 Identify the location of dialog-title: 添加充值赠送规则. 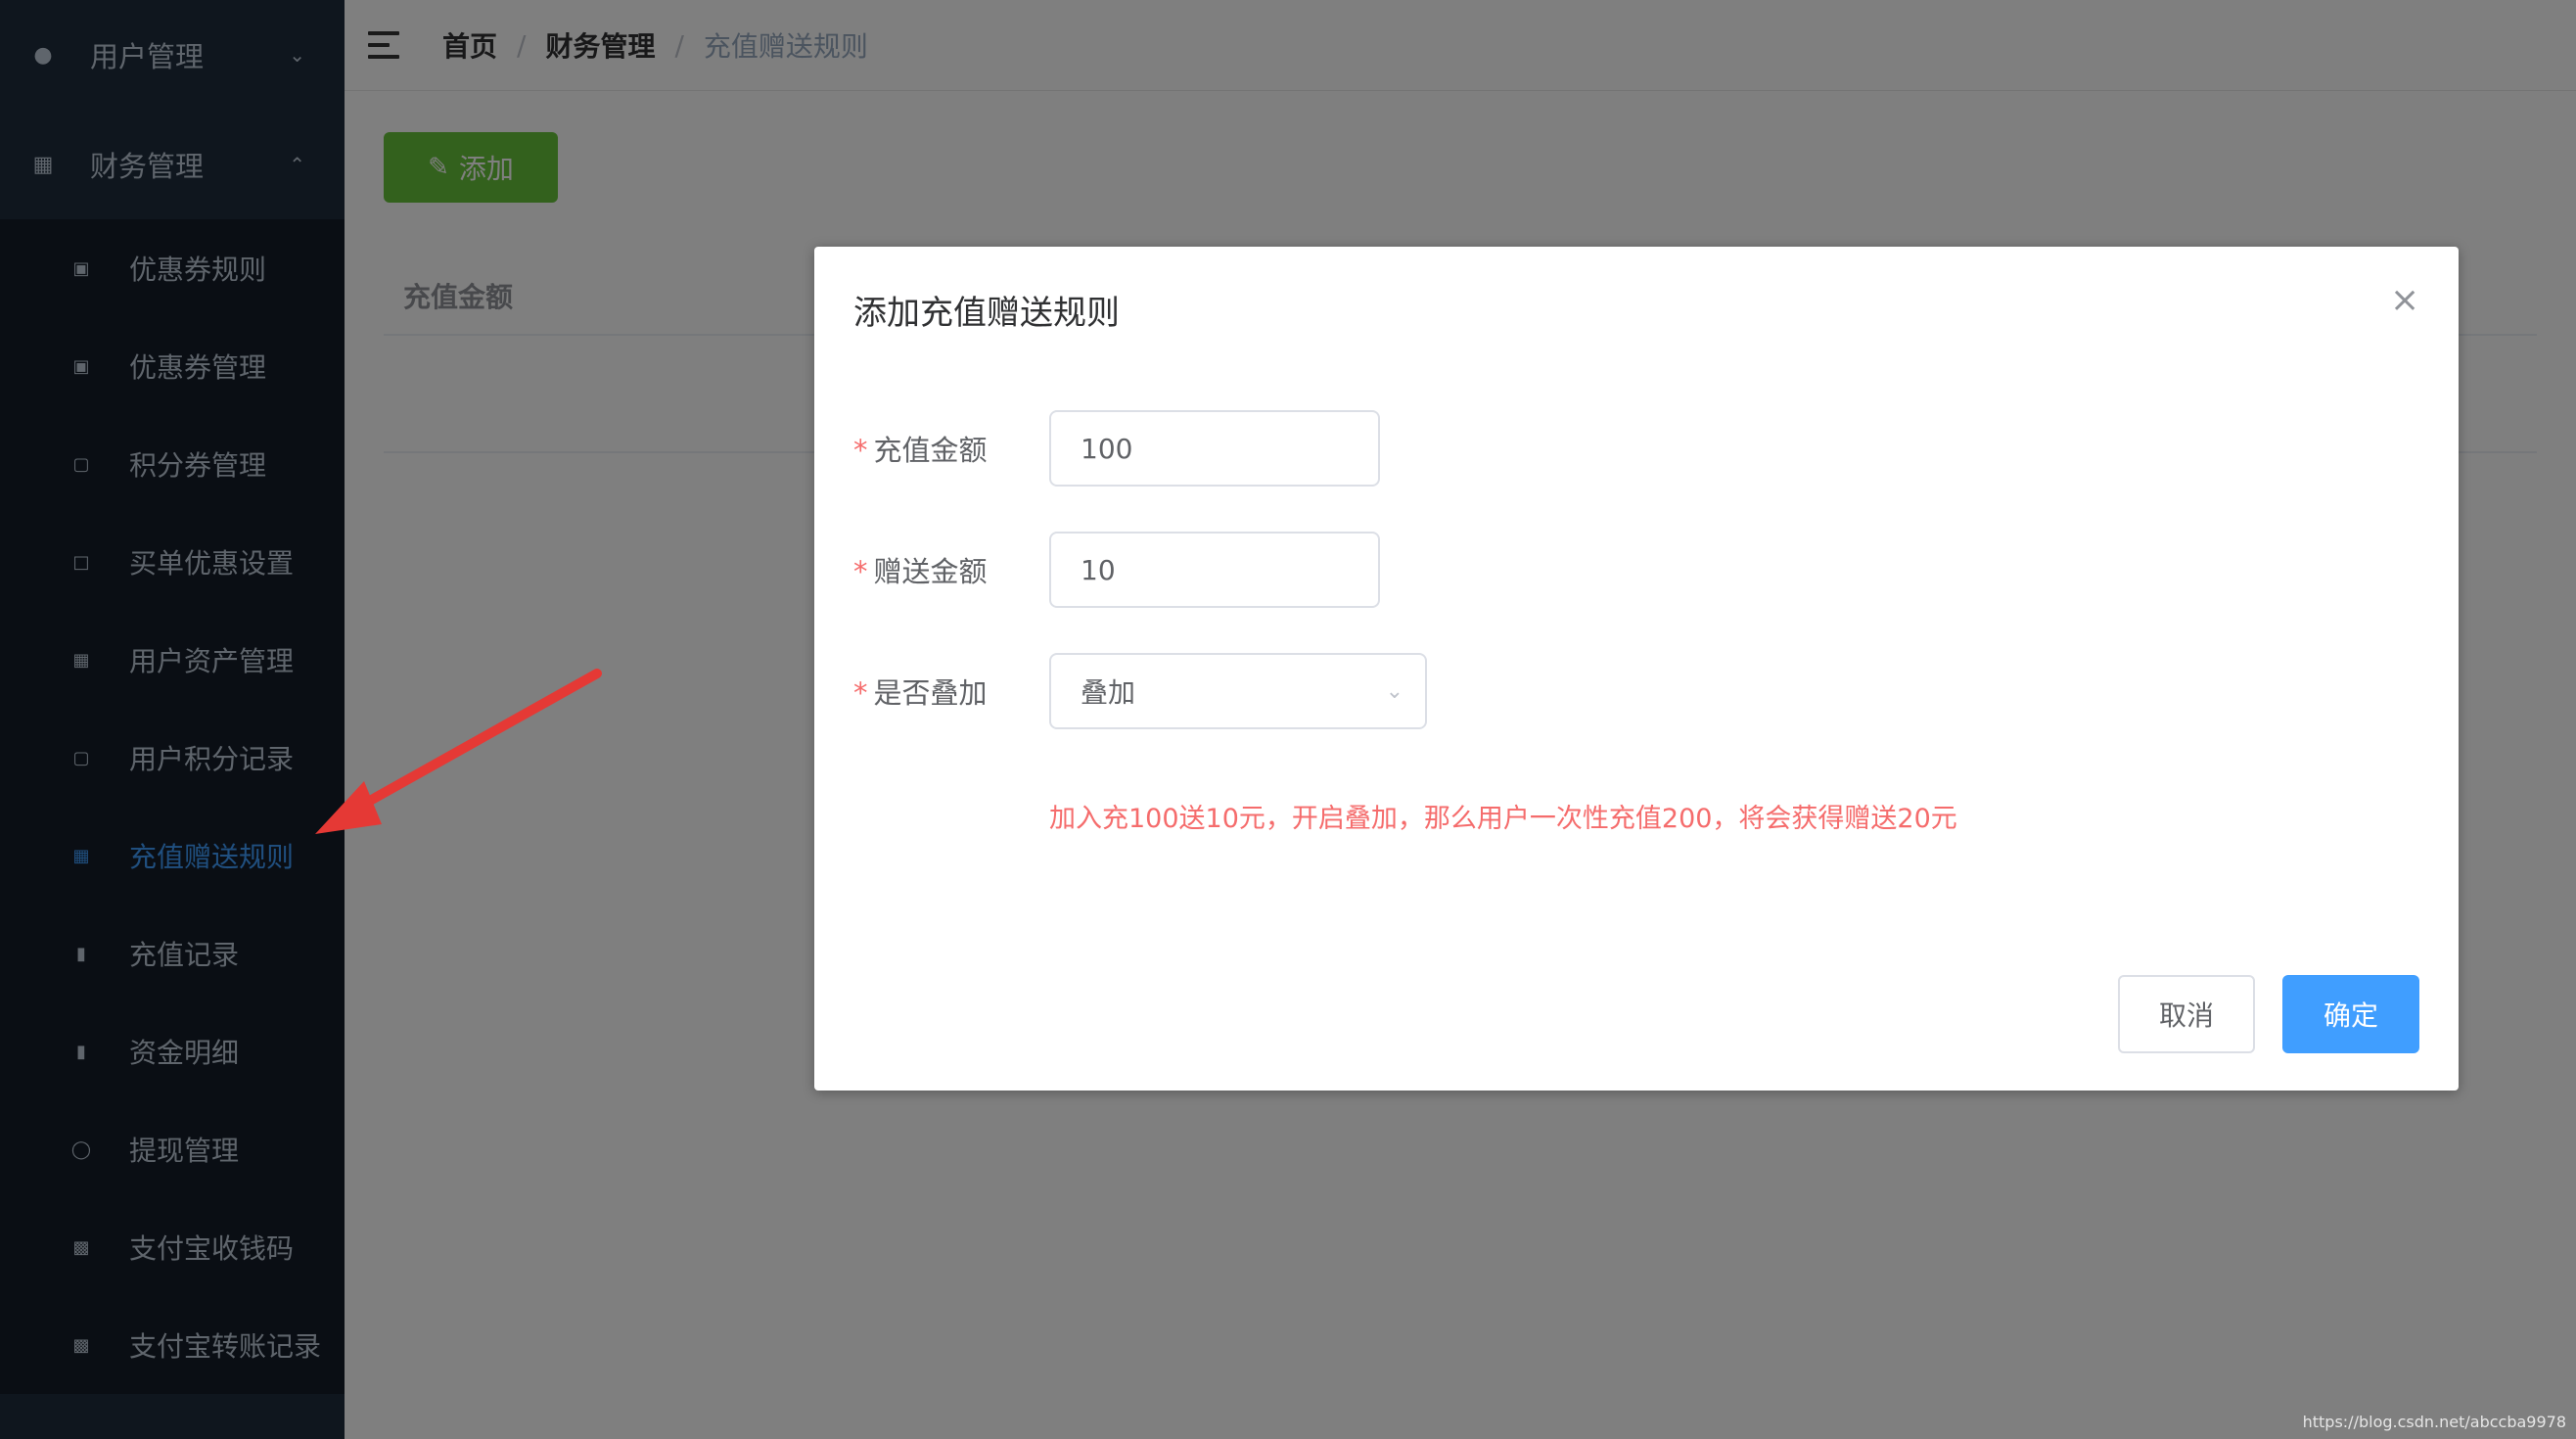
(986, 313).